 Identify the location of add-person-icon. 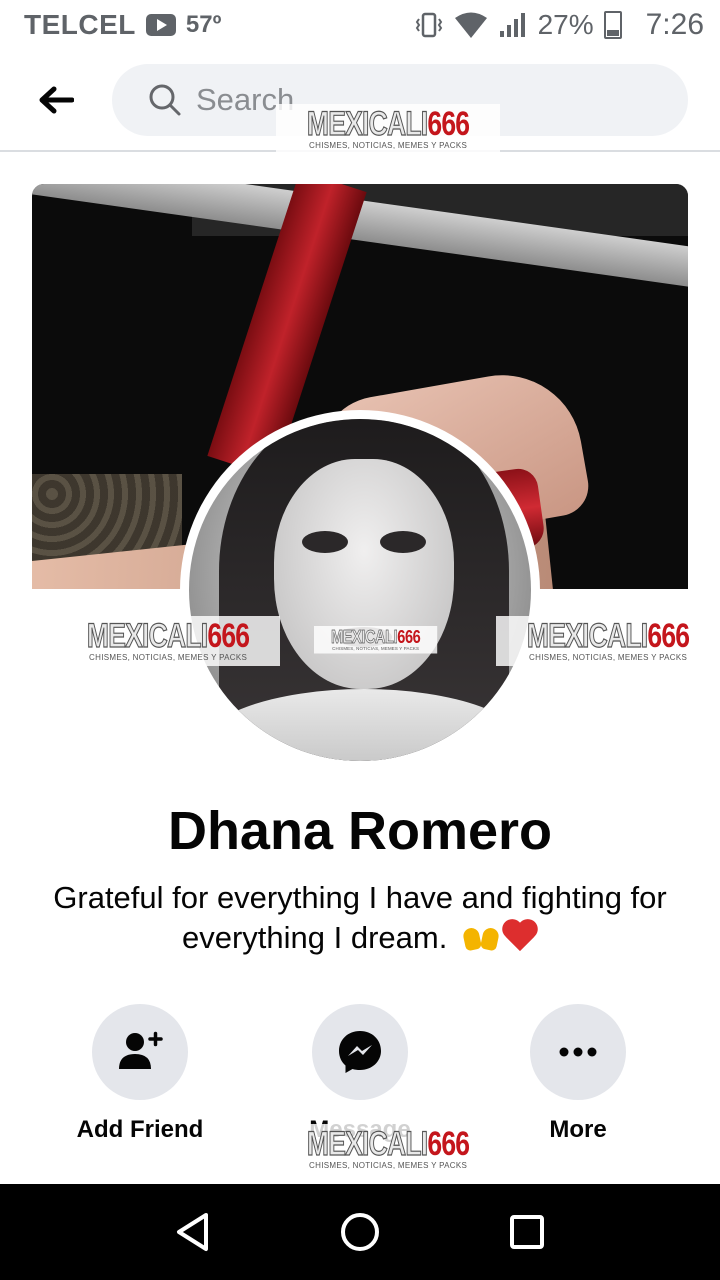
(141, 1050).